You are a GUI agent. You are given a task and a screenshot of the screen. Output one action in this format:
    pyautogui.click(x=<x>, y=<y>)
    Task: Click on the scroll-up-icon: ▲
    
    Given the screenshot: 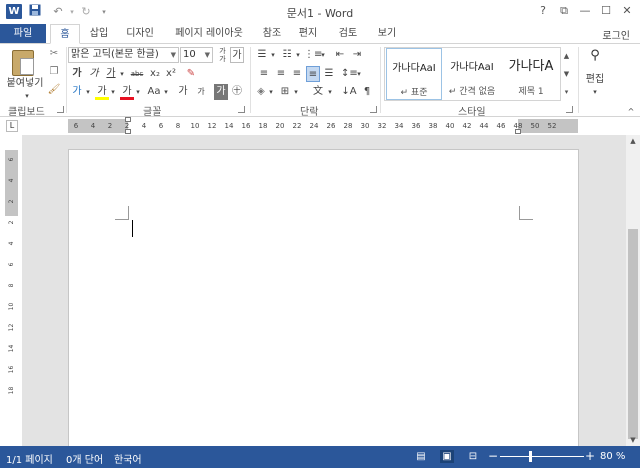 What is the action you would take?
    pyautogui.click(x=633, y=141)
    